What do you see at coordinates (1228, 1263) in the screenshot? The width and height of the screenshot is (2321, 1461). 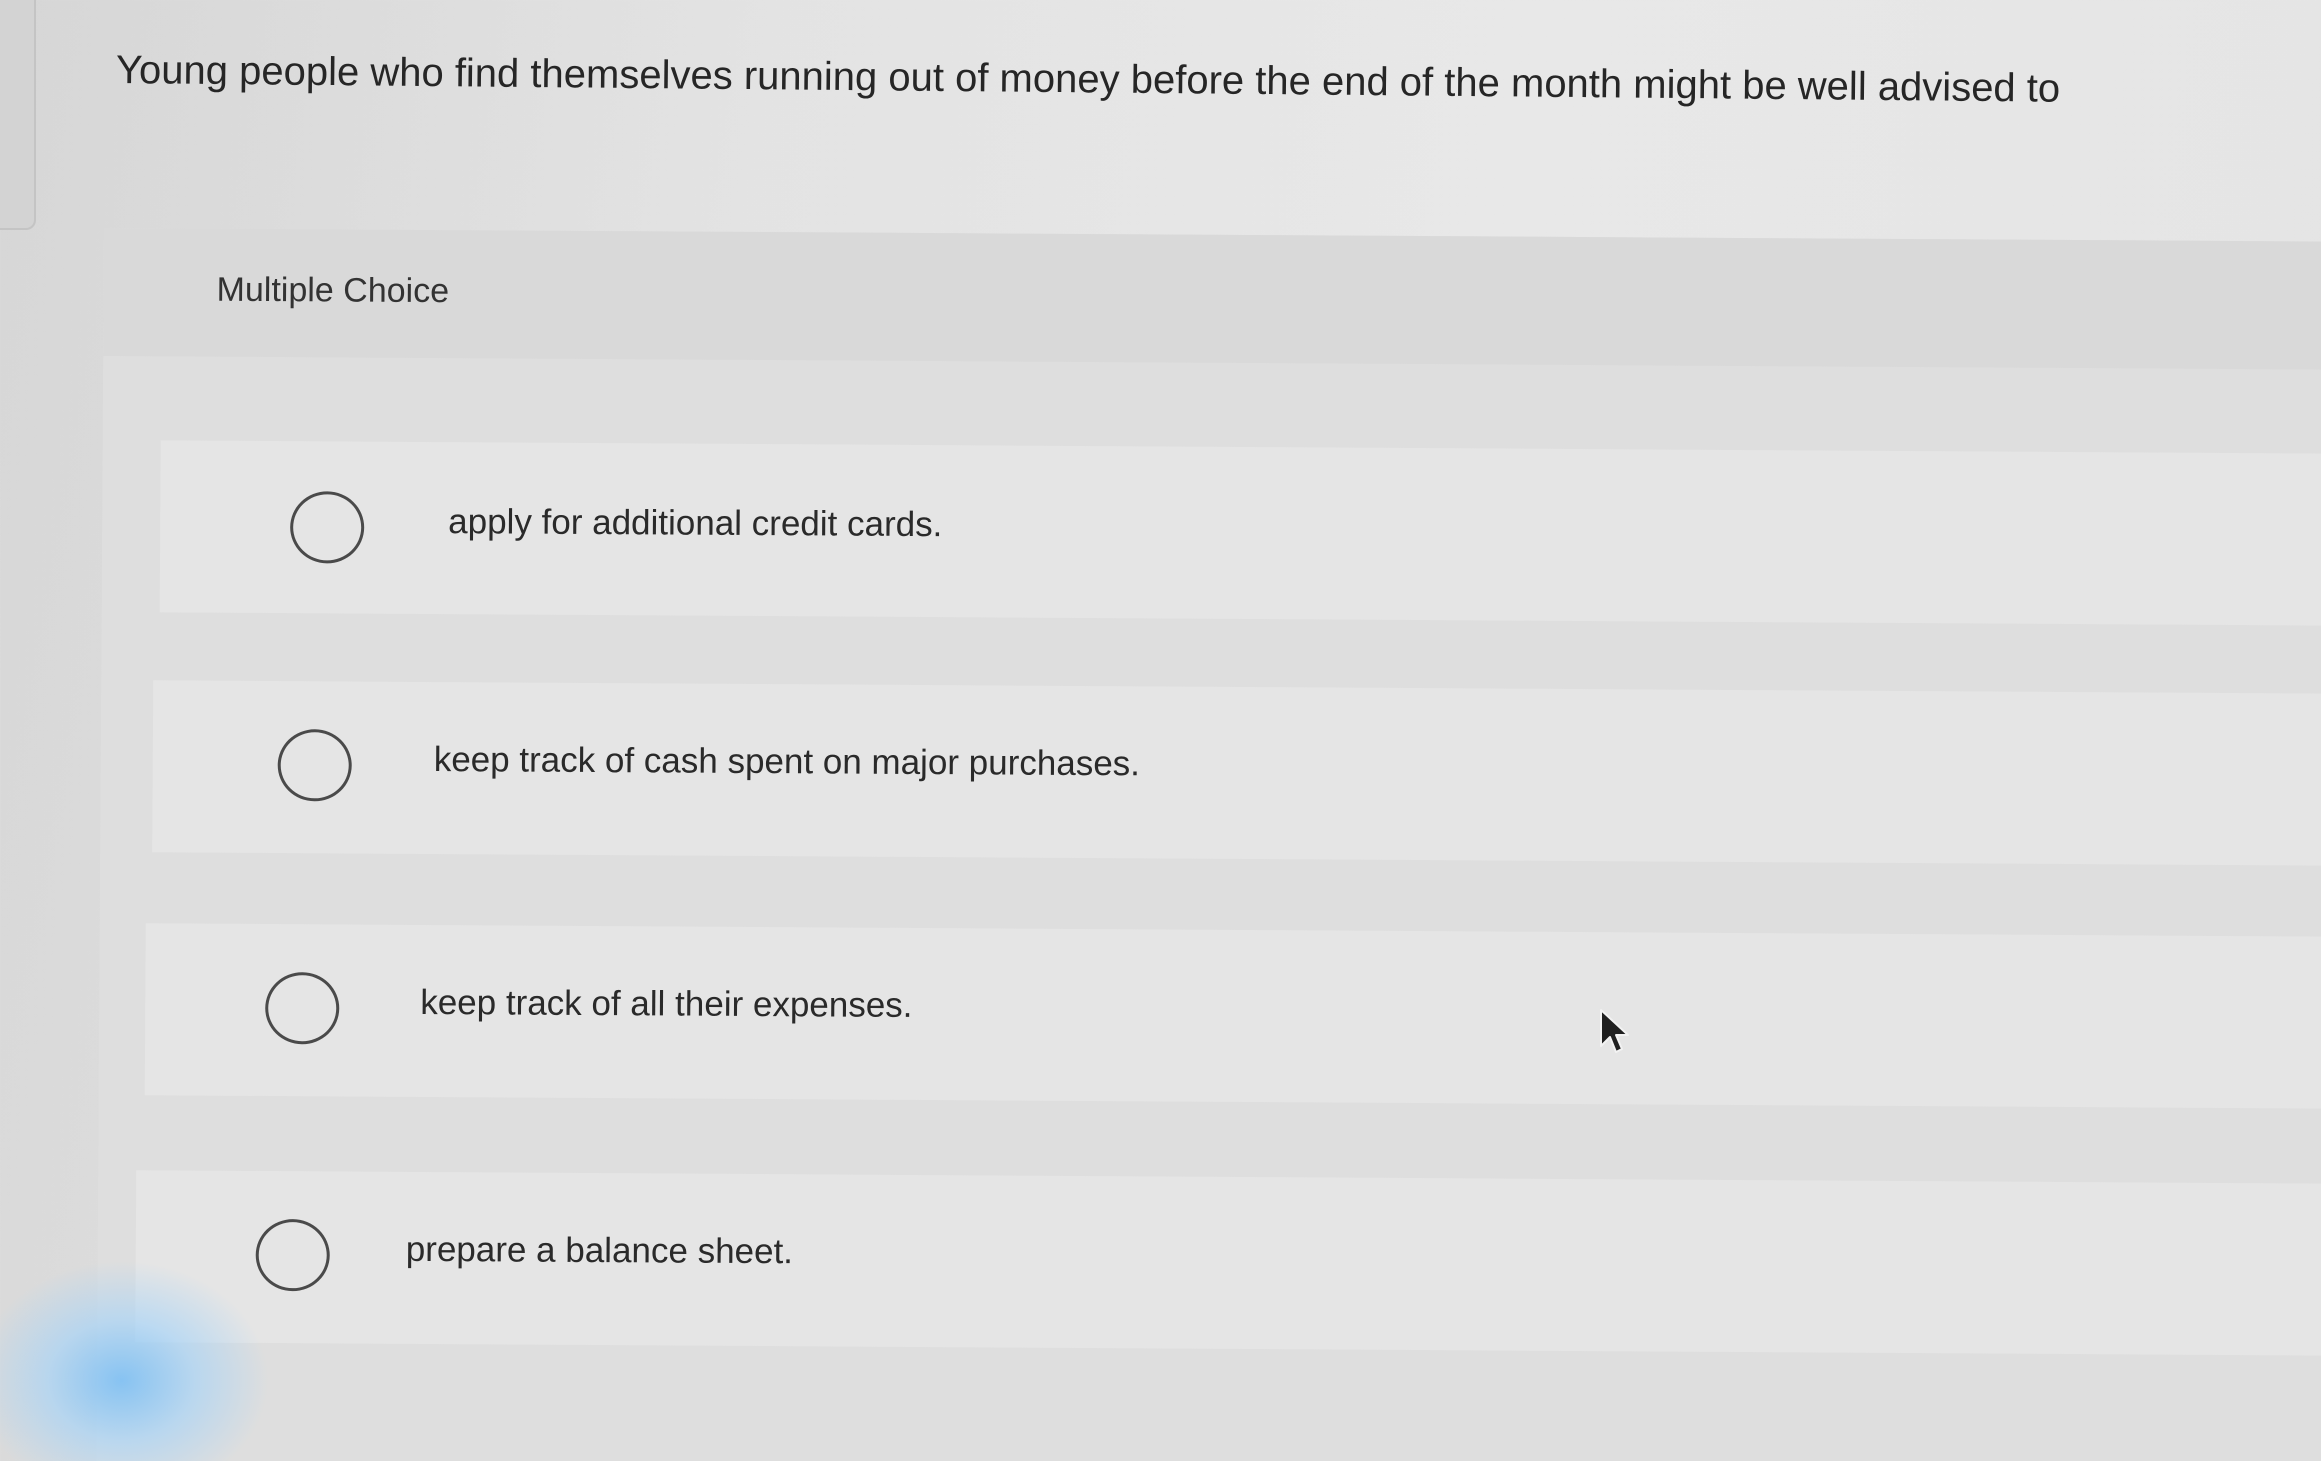 I see `option-row-d: prepare a balance sheet.` at bounding box center [1228, 1263].